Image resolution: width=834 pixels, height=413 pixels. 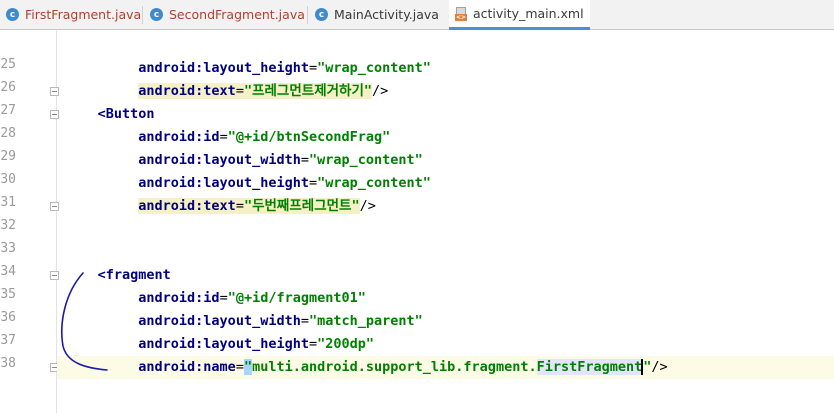 What do you see at coordinates (528, 13) in the screenshot?
I see `tab-label: activity_main.xml` at bounding box center [528, 13].